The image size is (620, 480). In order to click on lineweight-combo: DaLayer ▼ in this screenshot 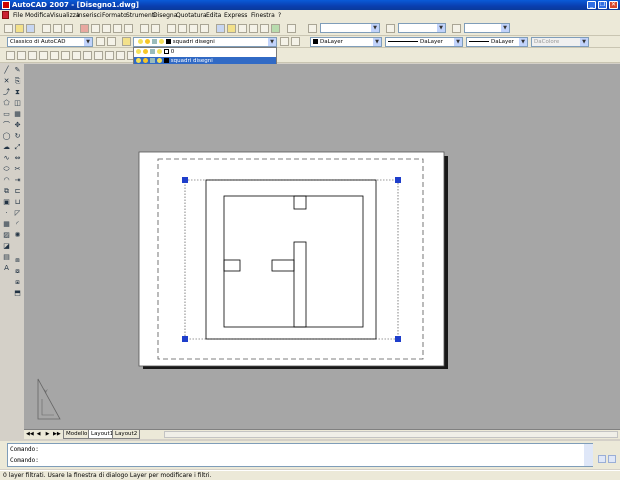, I will do `click(497, 42)`.